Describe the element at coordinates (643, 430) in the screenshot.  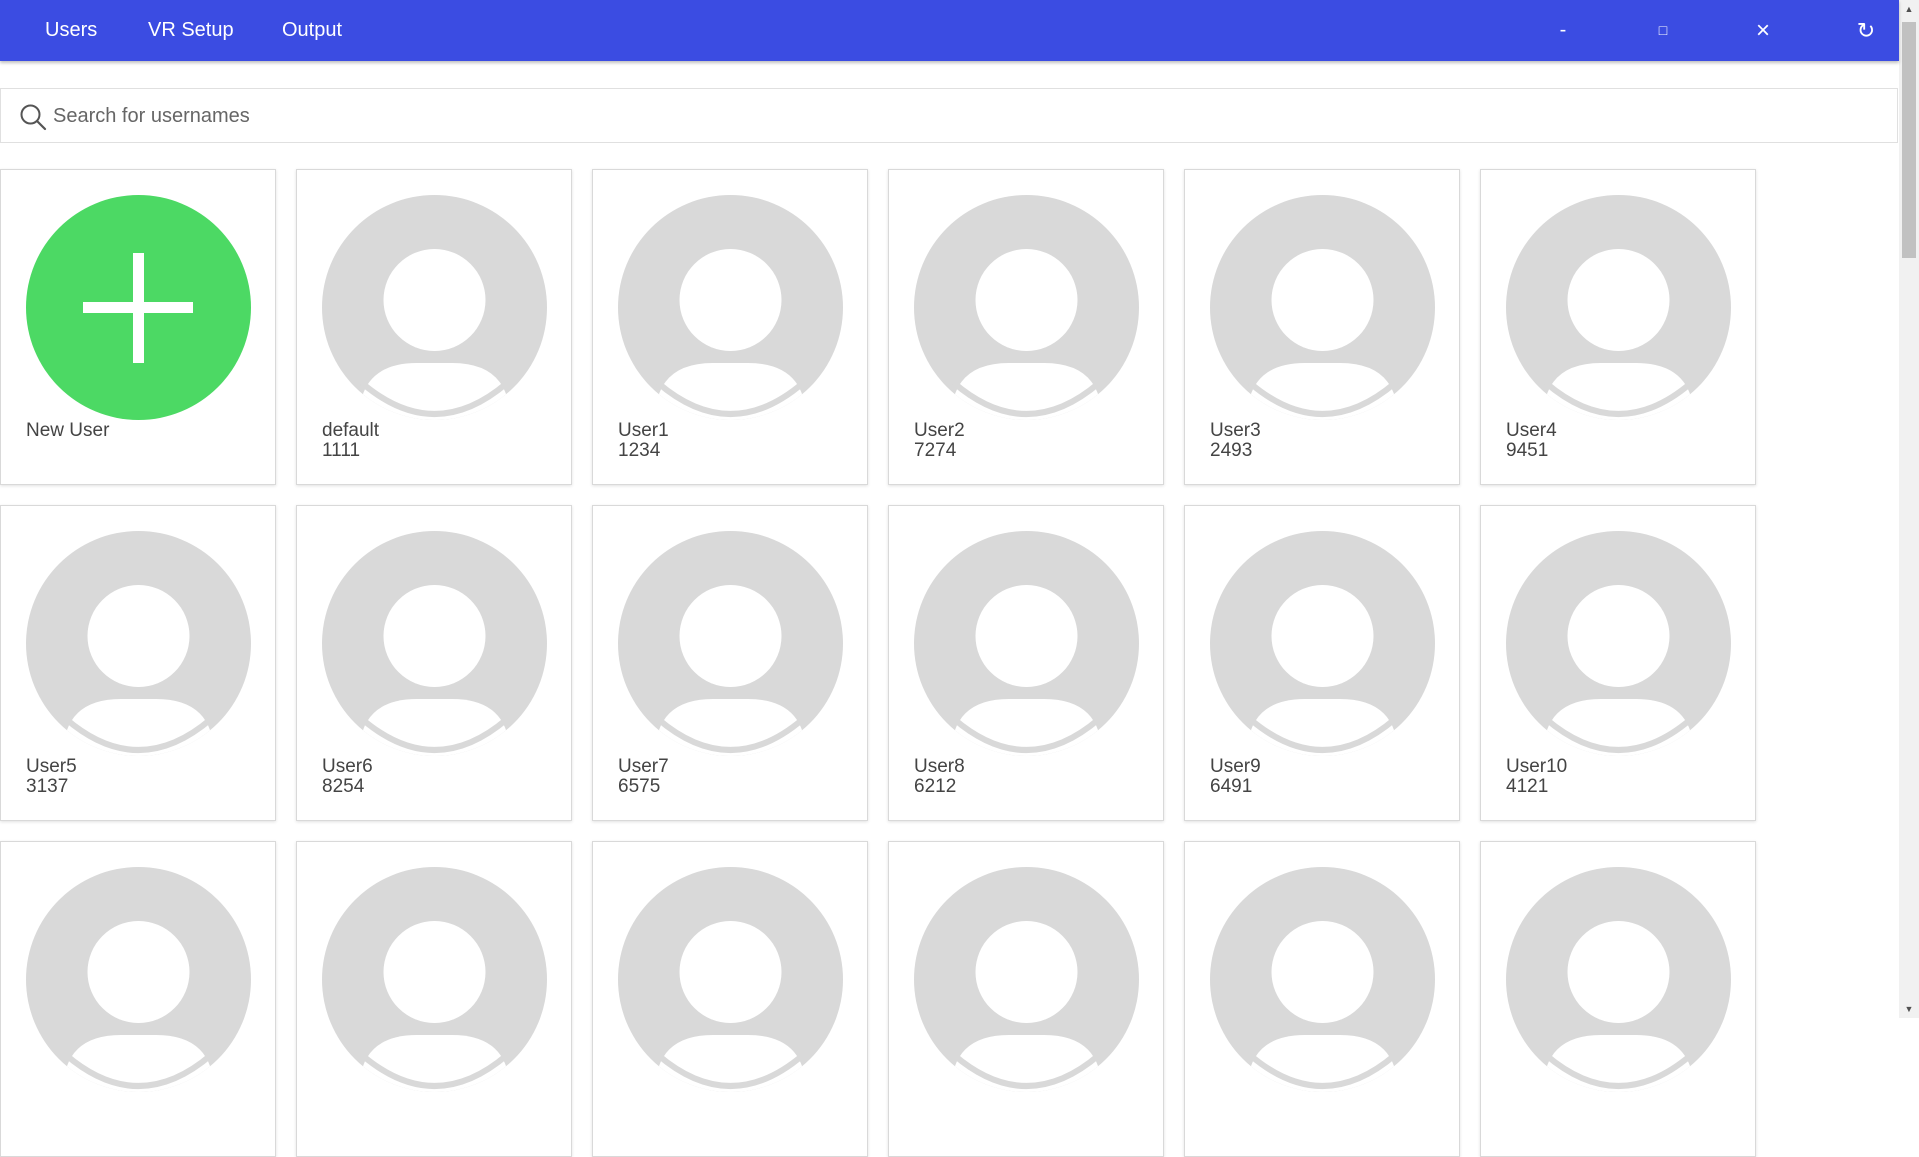
I see `user-name: User1` at that location.